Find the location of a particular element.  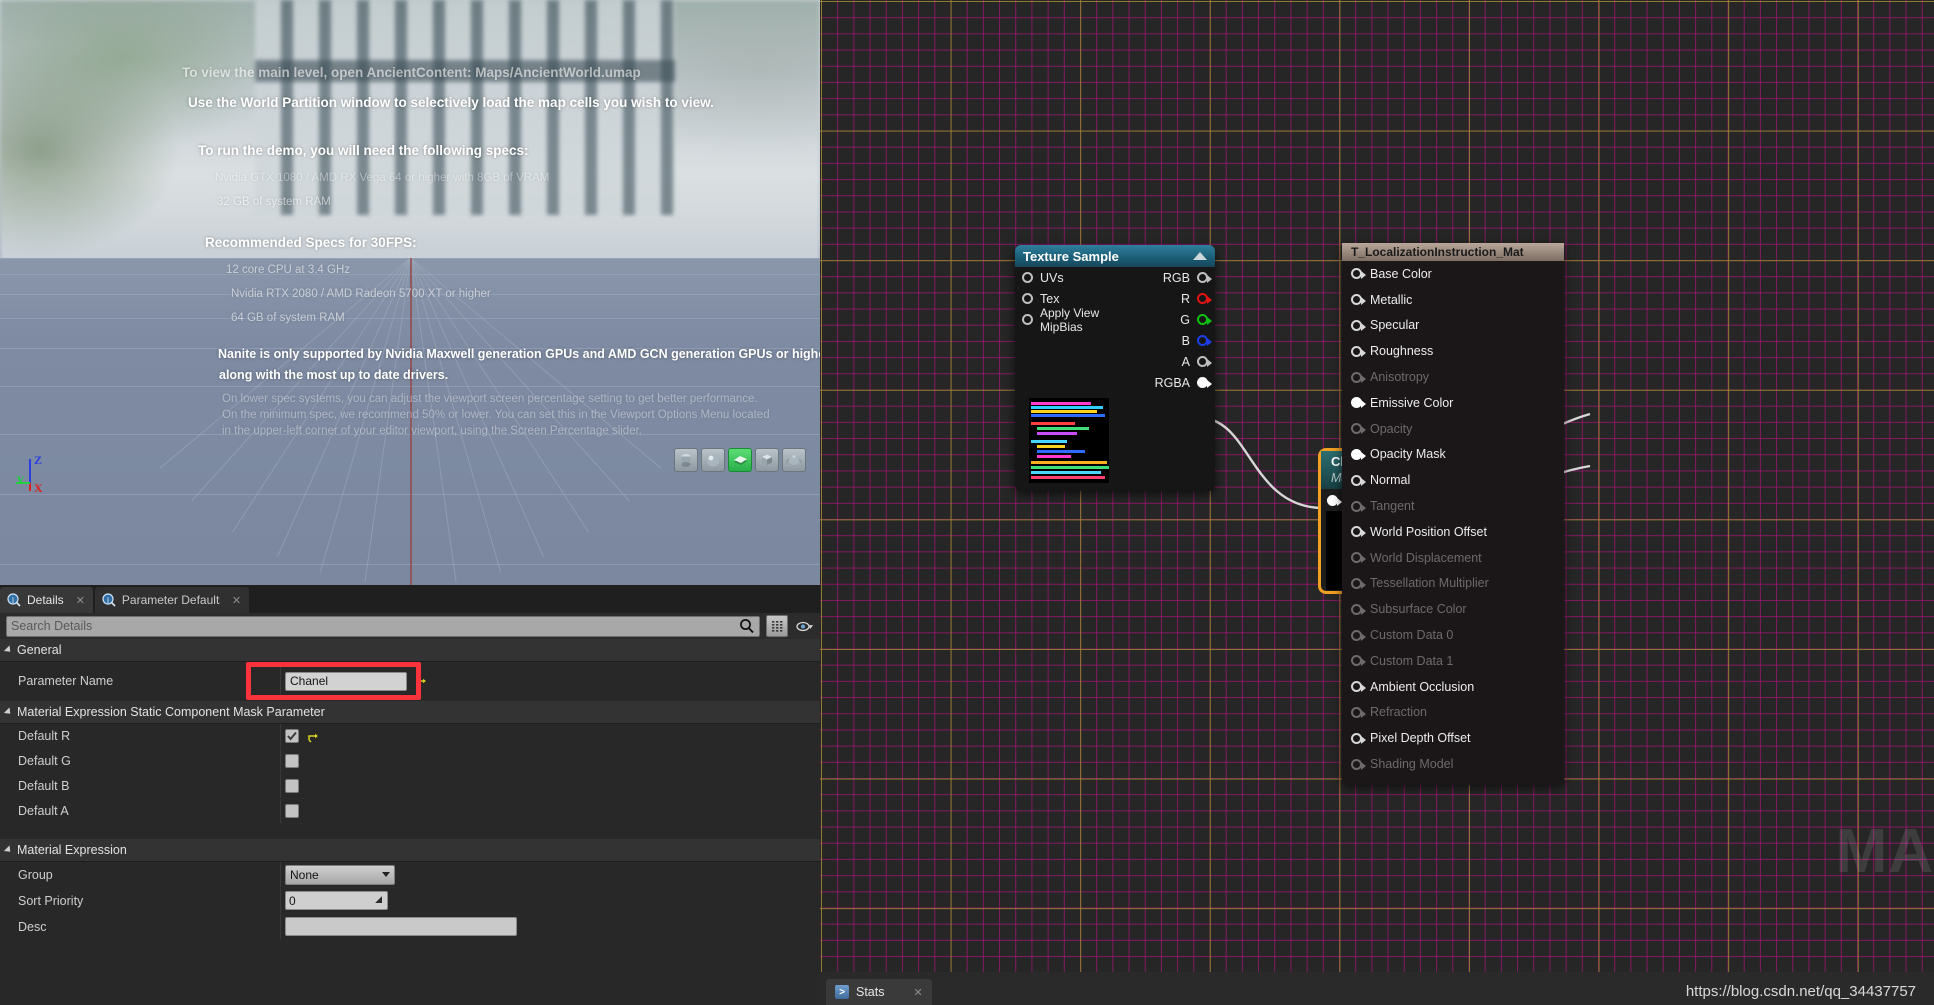

pin-world-position-offset: World Position Offset is located at coordinates (1453, 532).